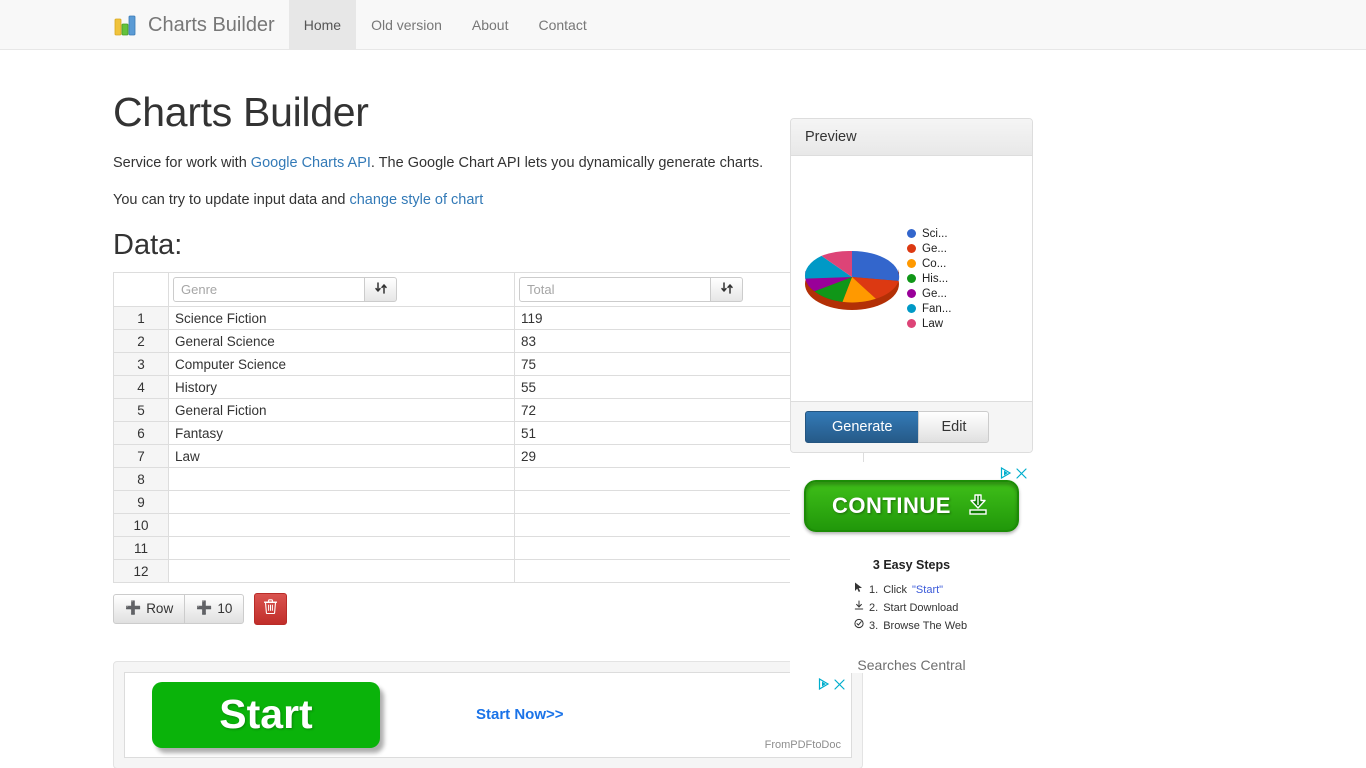  What do you see at coordinates (490, 24) in the screenshot?
I see `nav-item-about: About` at bounding box center [490, 24].